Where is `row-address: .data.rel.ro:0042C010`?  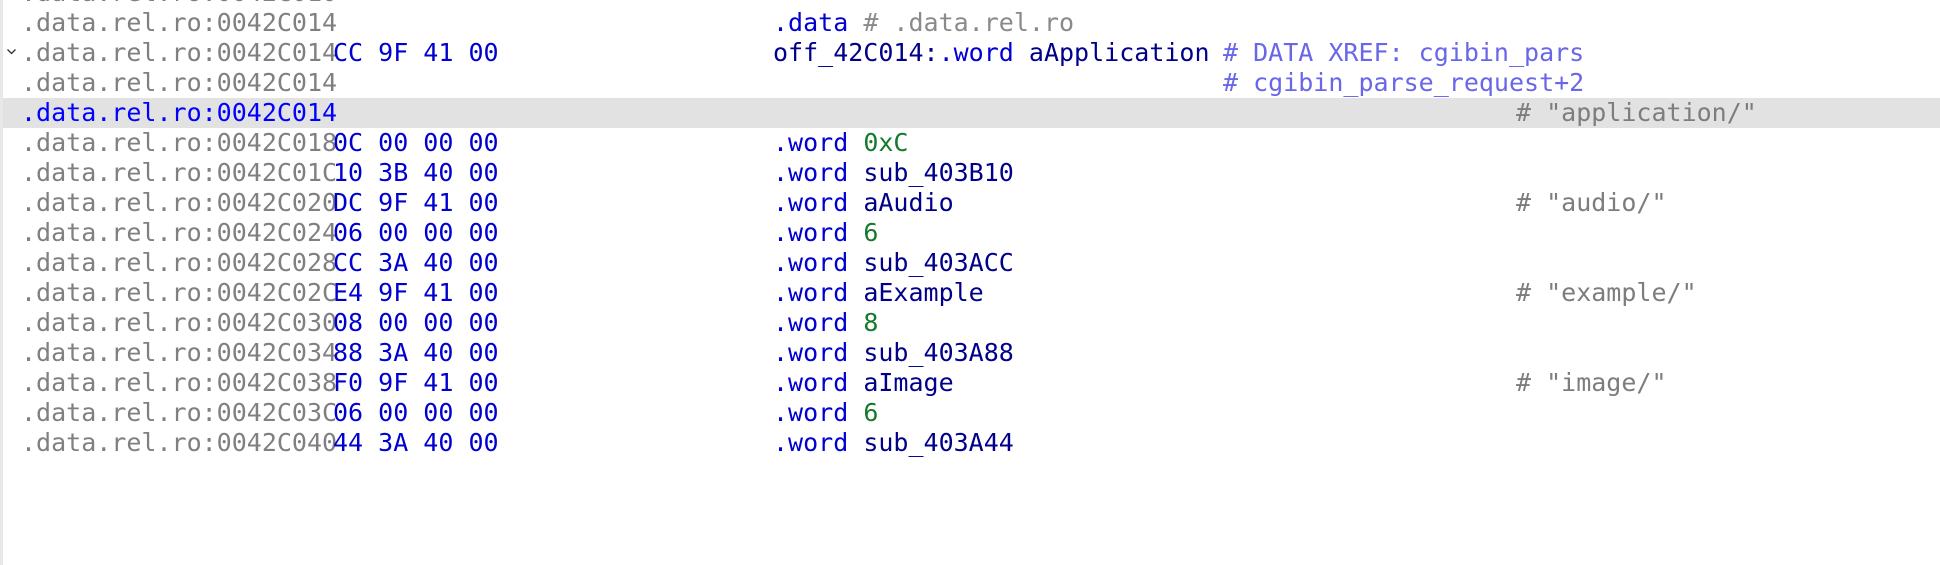 row-address: .data.rel.ro:0042C010 is located at coordinates (179, 4).